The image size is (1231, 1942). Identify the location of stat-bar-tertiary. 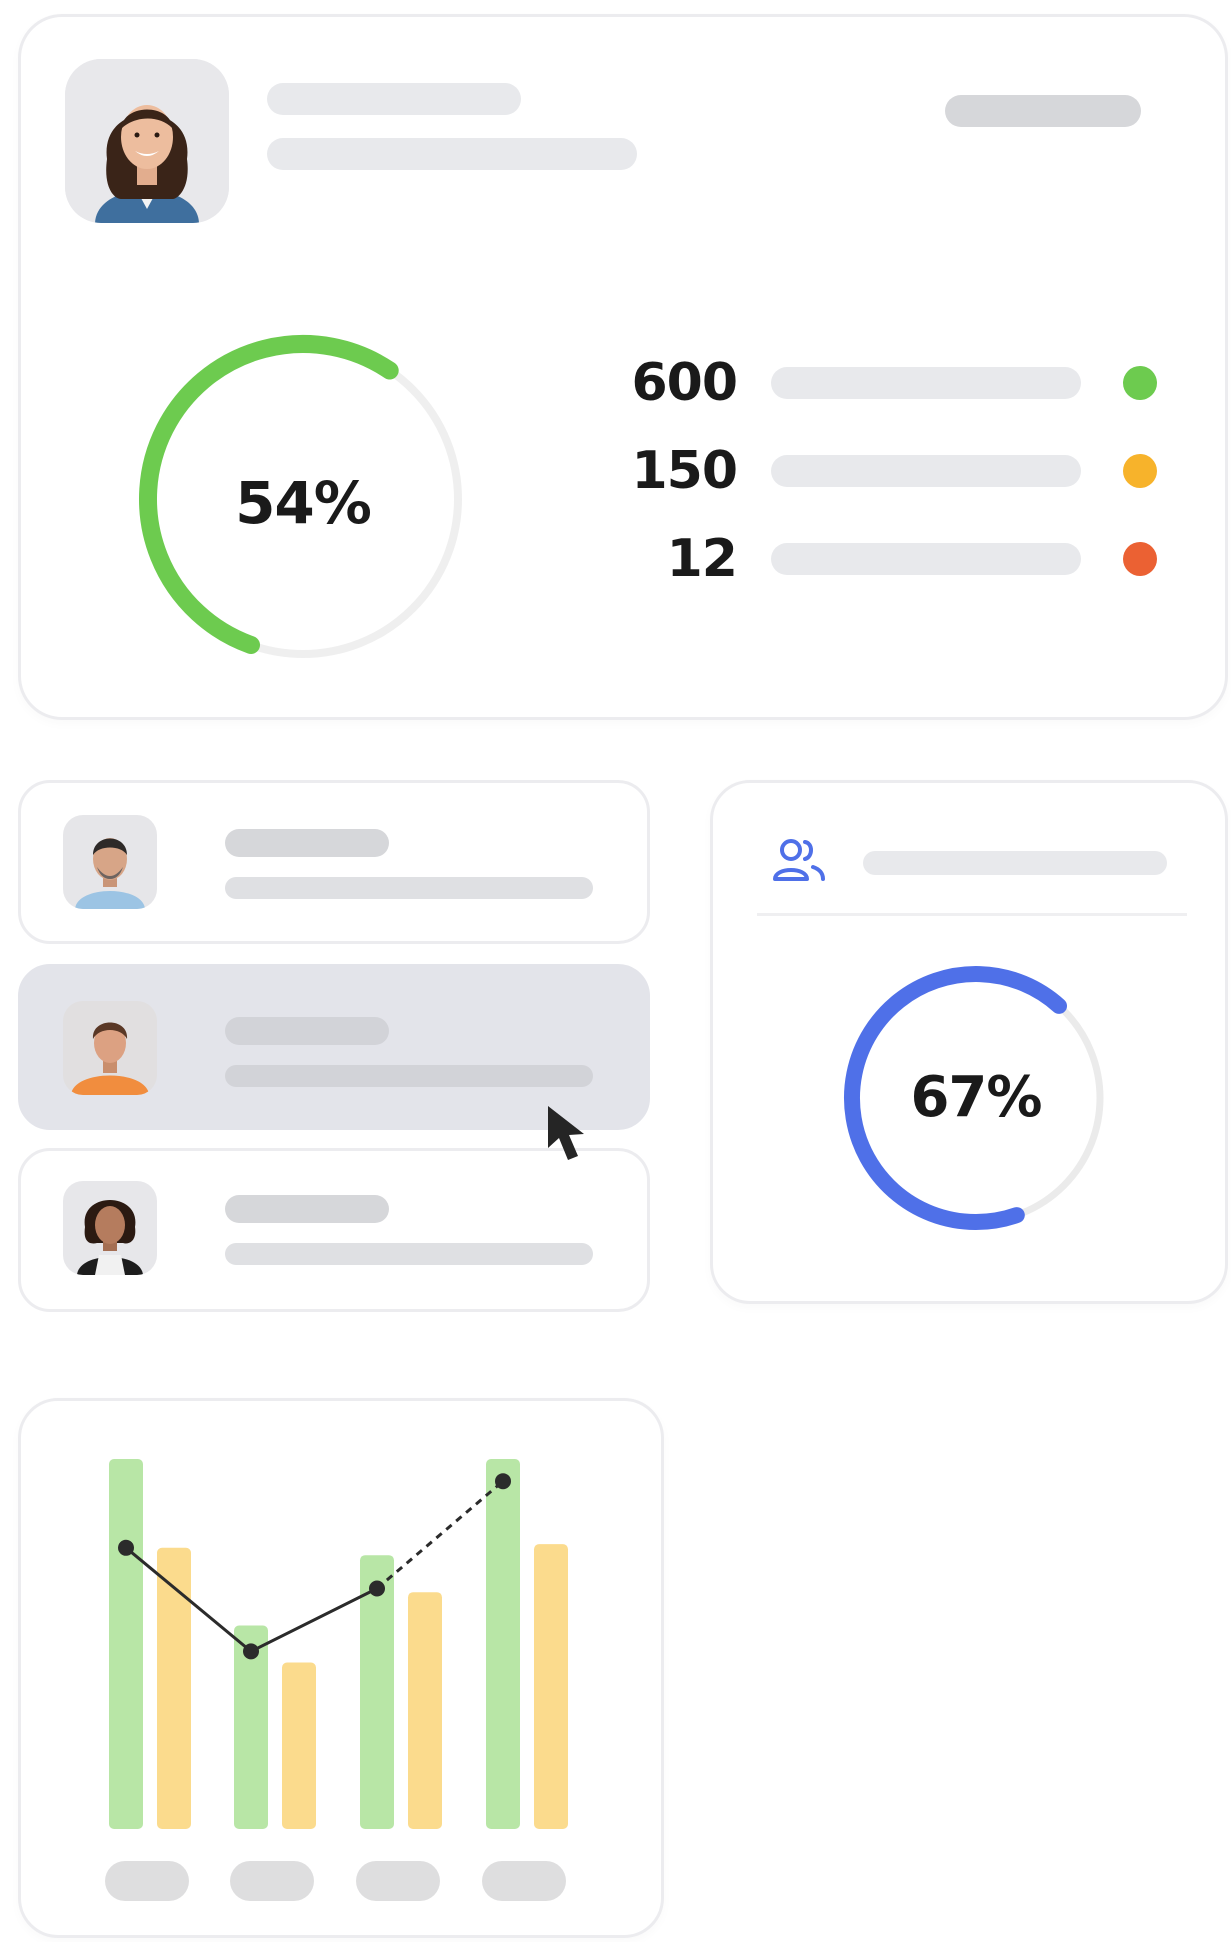
(926, 559).